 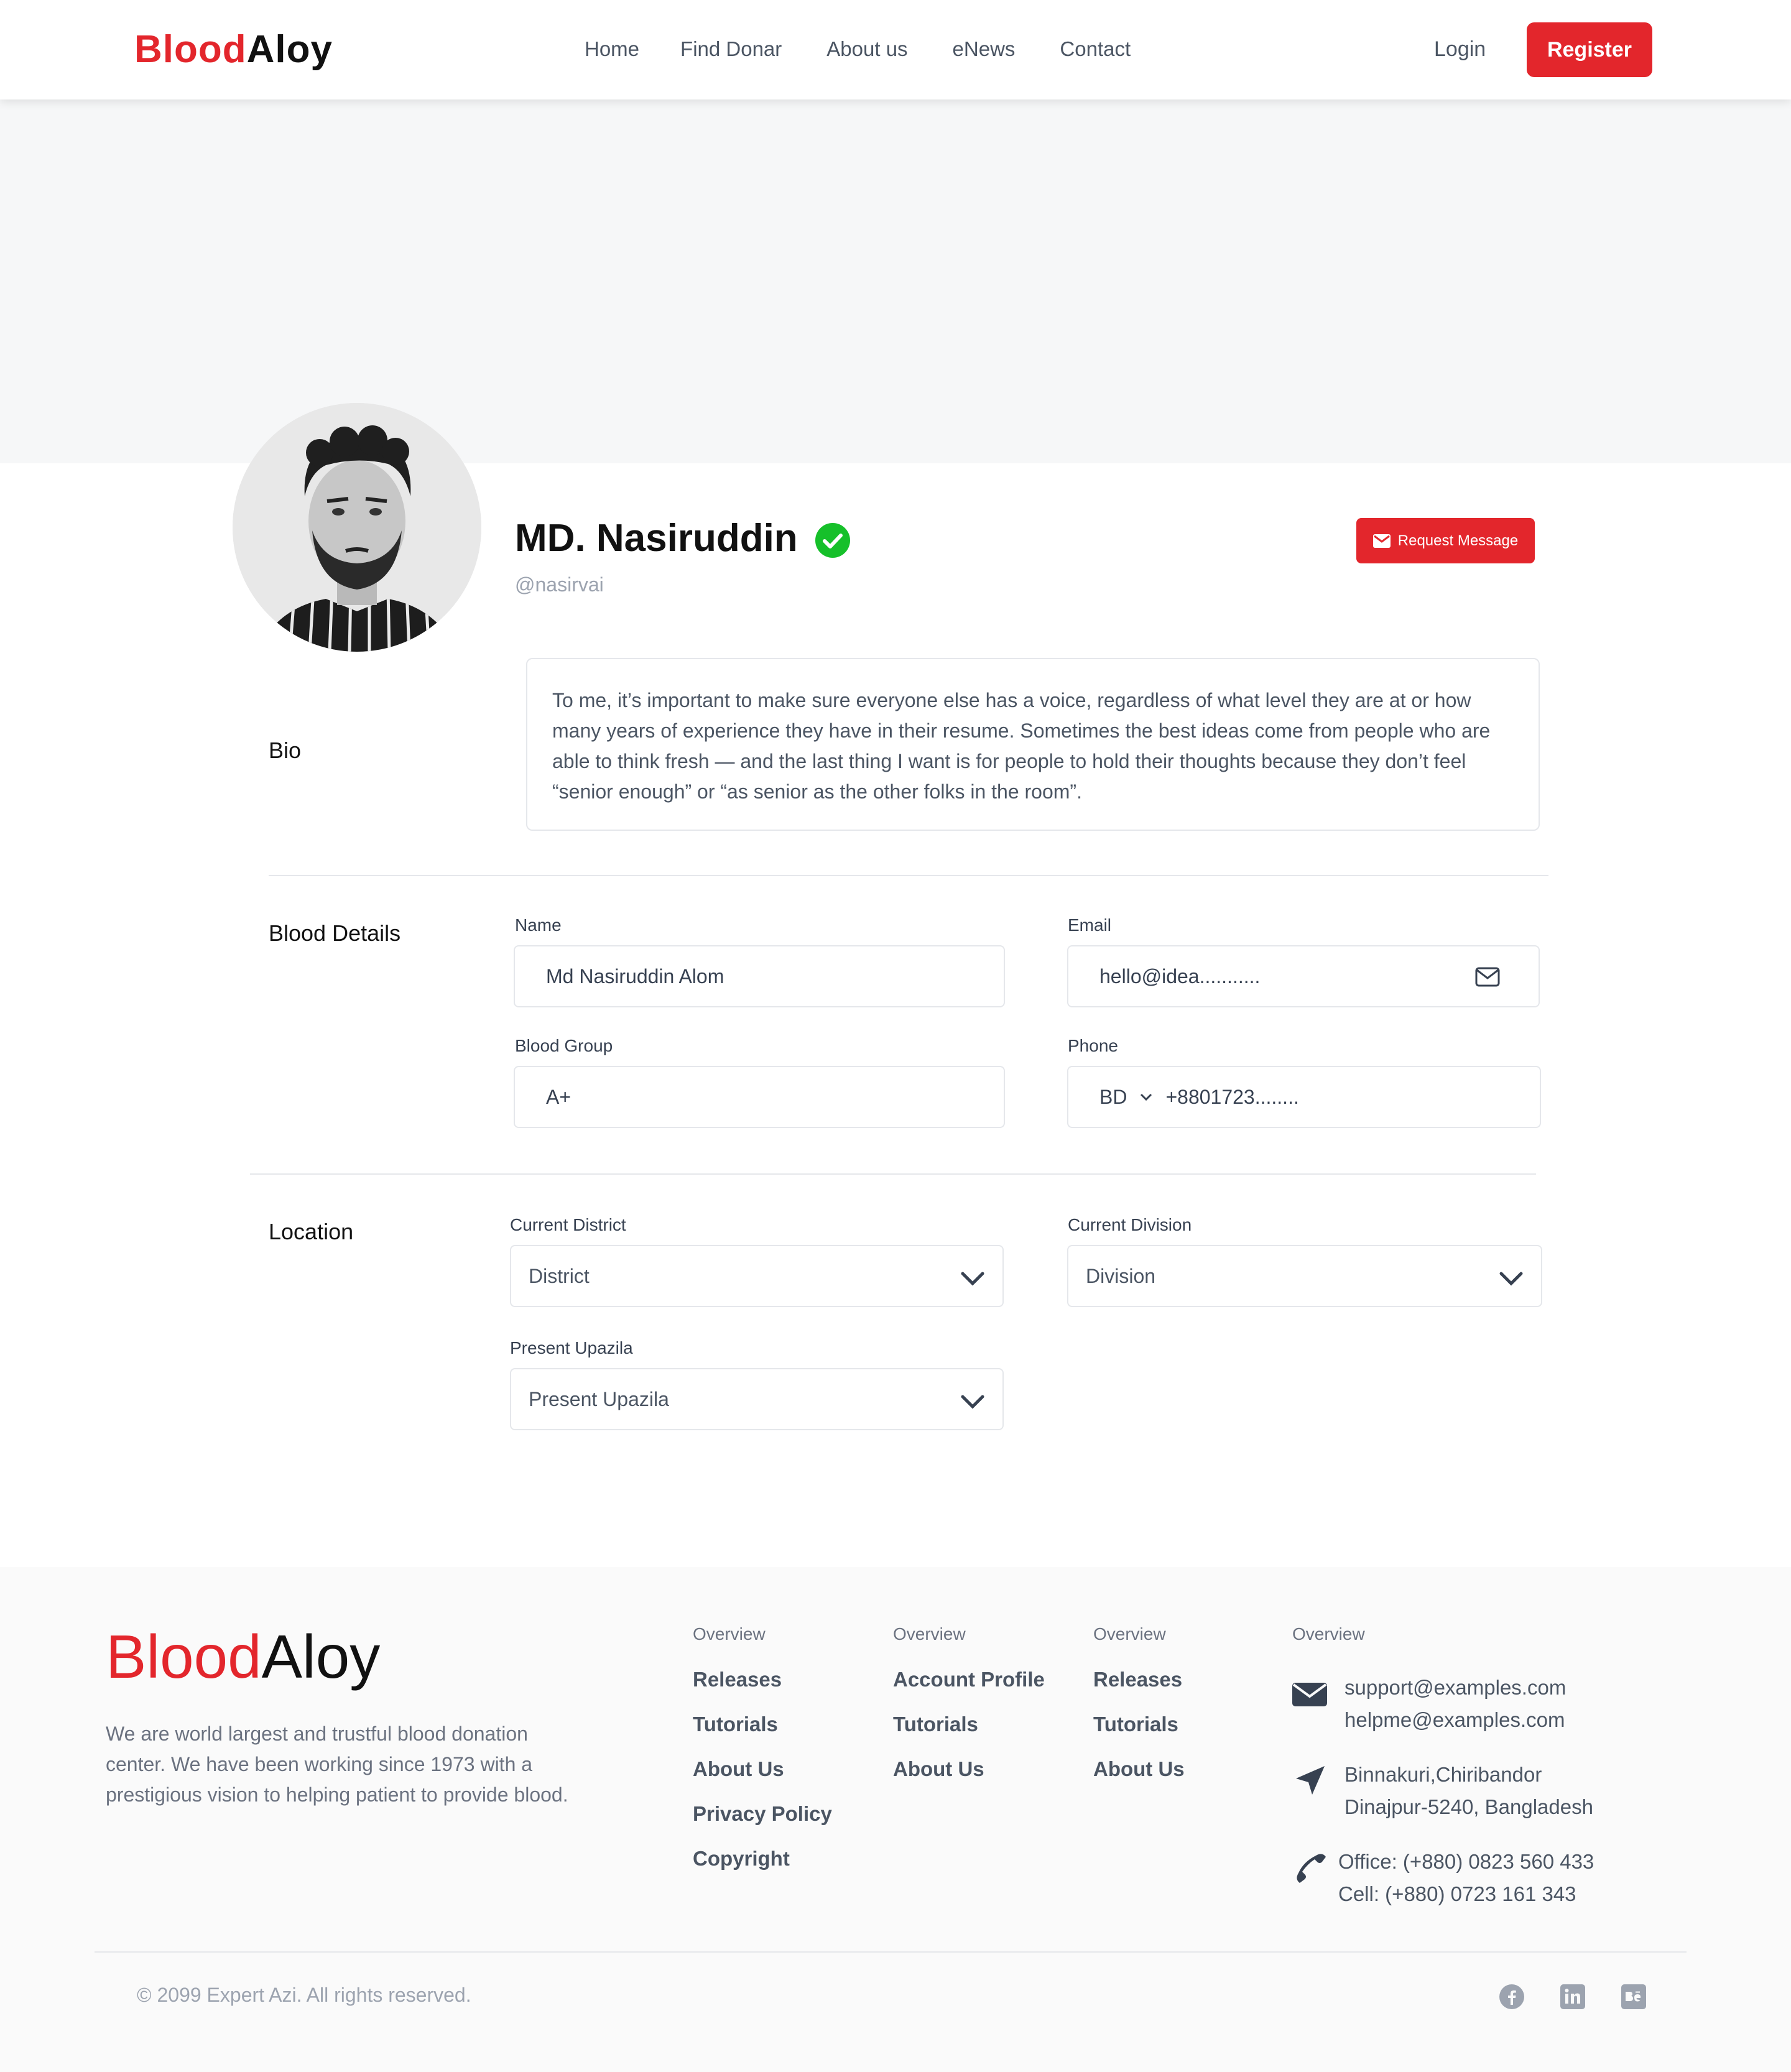 I want to click on profile-handle: @nasirvai, so click(x=559, y=584).